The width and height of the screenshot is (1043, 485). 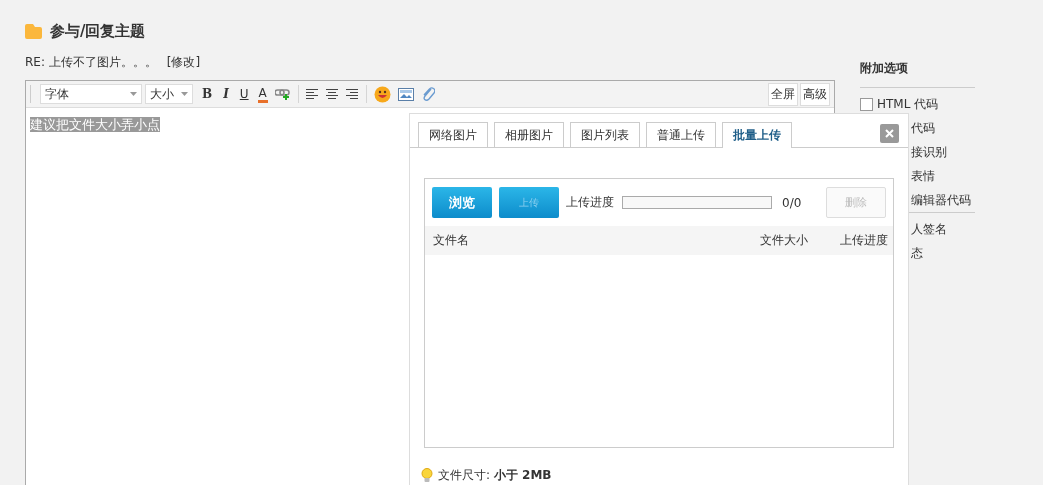 What do you see at coordinates (923, 176) in the screenshot?
I see `option-label: 表情` at bounding box center [923, 176].